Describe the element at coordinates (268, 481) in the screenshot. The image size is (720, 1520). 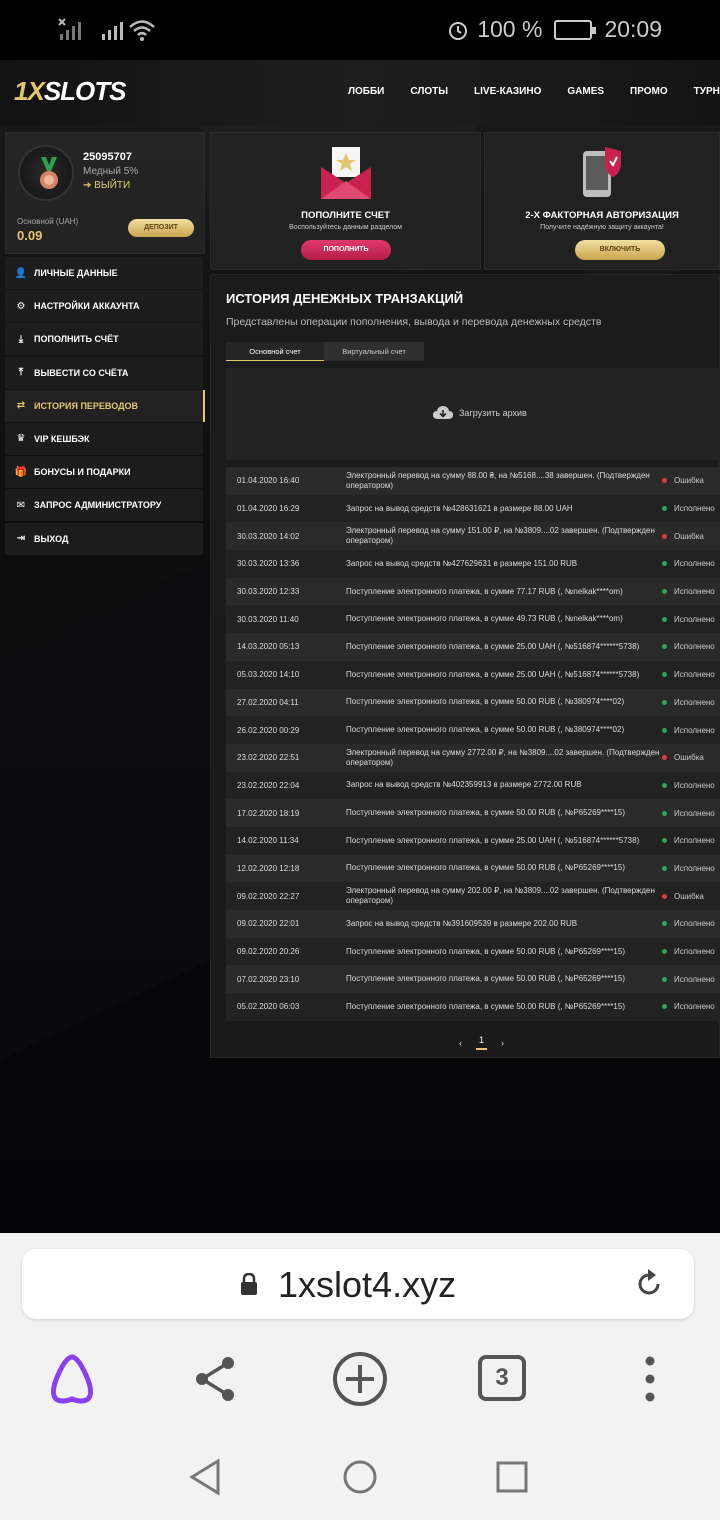
I see `row-date: 01.04.2020 16:40` at that location.